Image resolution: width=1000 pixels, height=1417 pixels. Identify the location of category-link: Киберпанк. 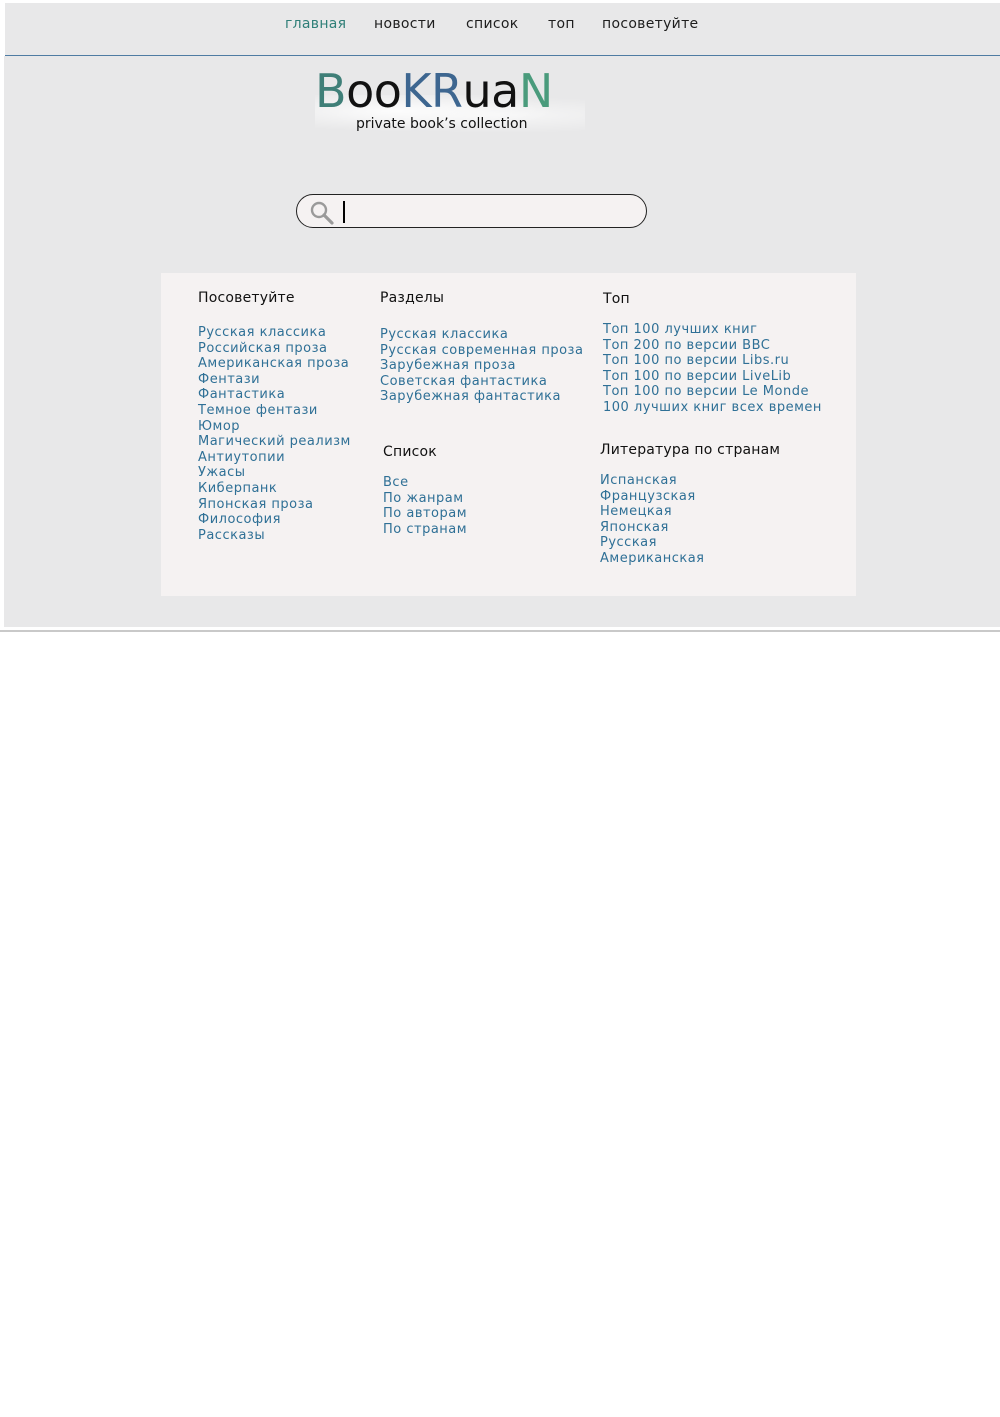
(274, 489).